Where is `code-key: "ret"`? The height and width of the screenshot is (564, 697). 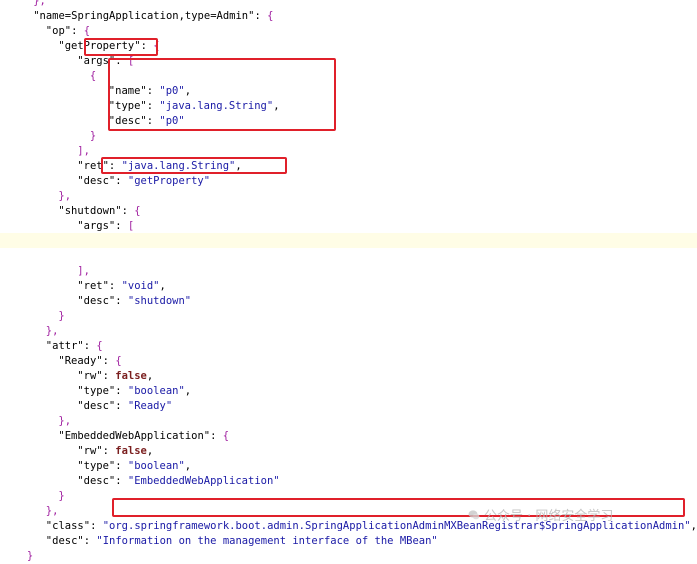
code-key: "ret" is located at coordinates (93, 286).